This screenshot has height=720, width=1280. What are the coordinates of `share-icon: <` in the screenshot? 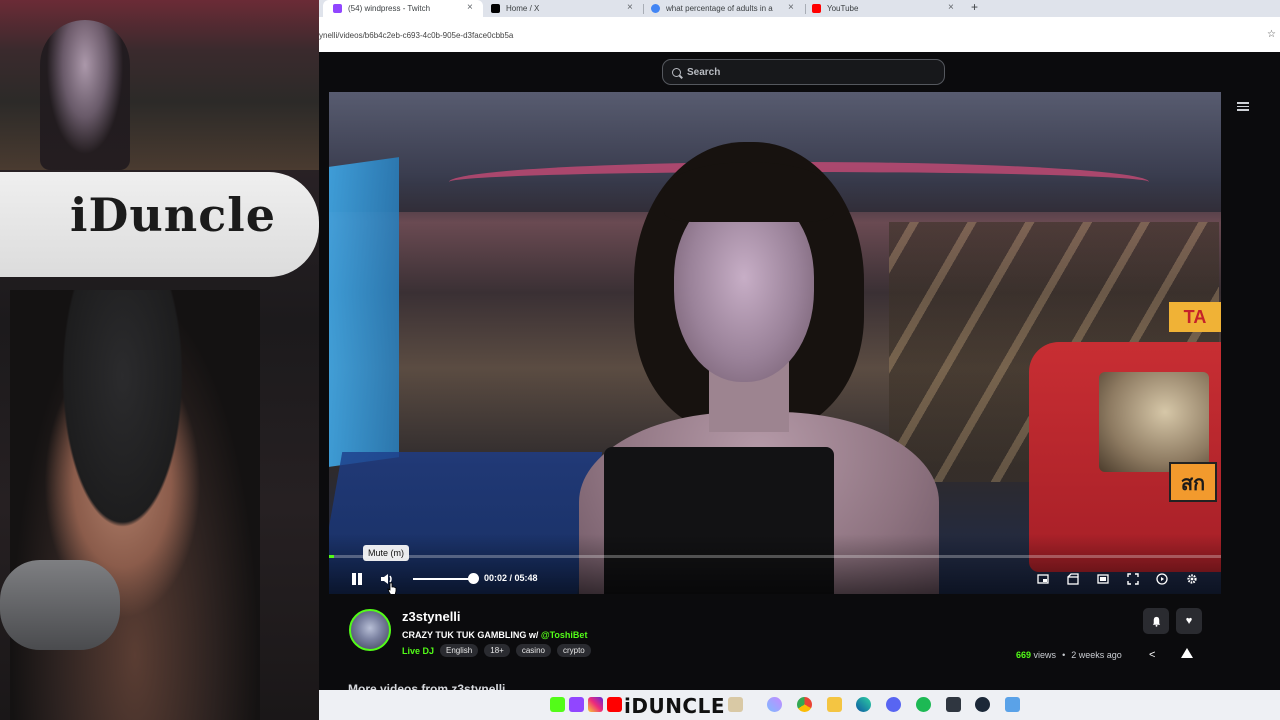 It's located at (1152, 655).